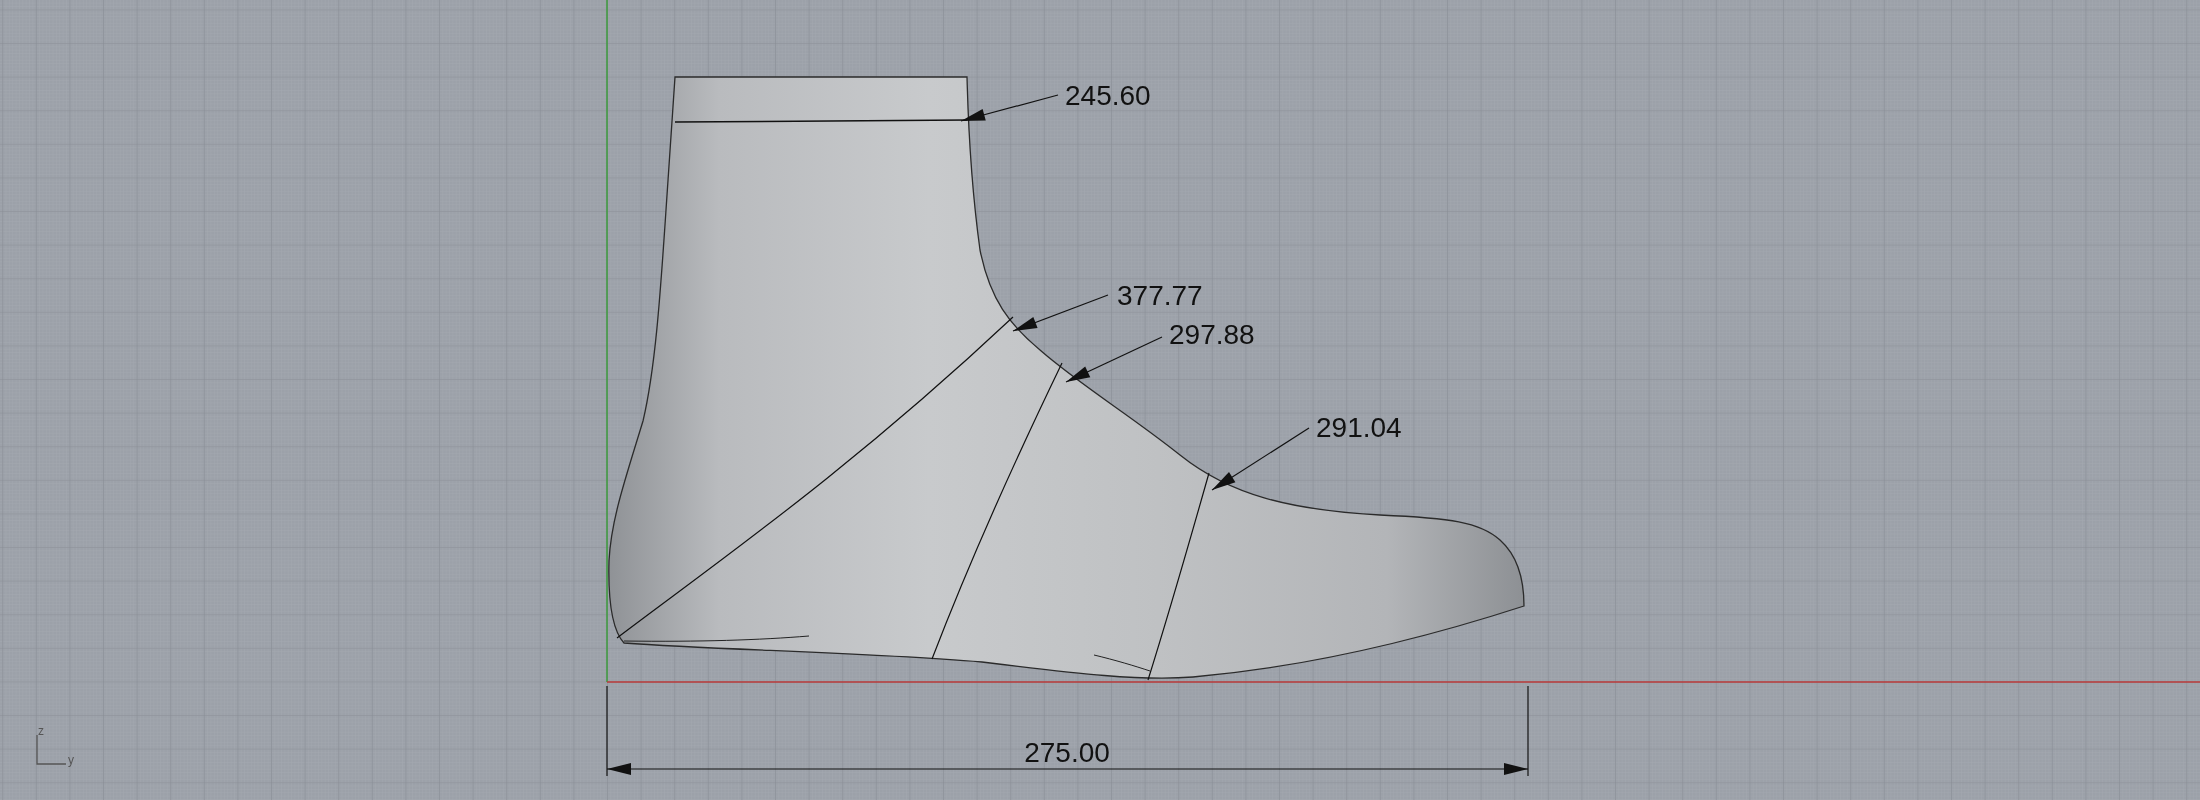 This screenshot has width=2200, height=800. What do you see at coordinates (1212, 334) in the screenshot?
I see `dimension-label: 297.88` at bounding box center [1212, 334].